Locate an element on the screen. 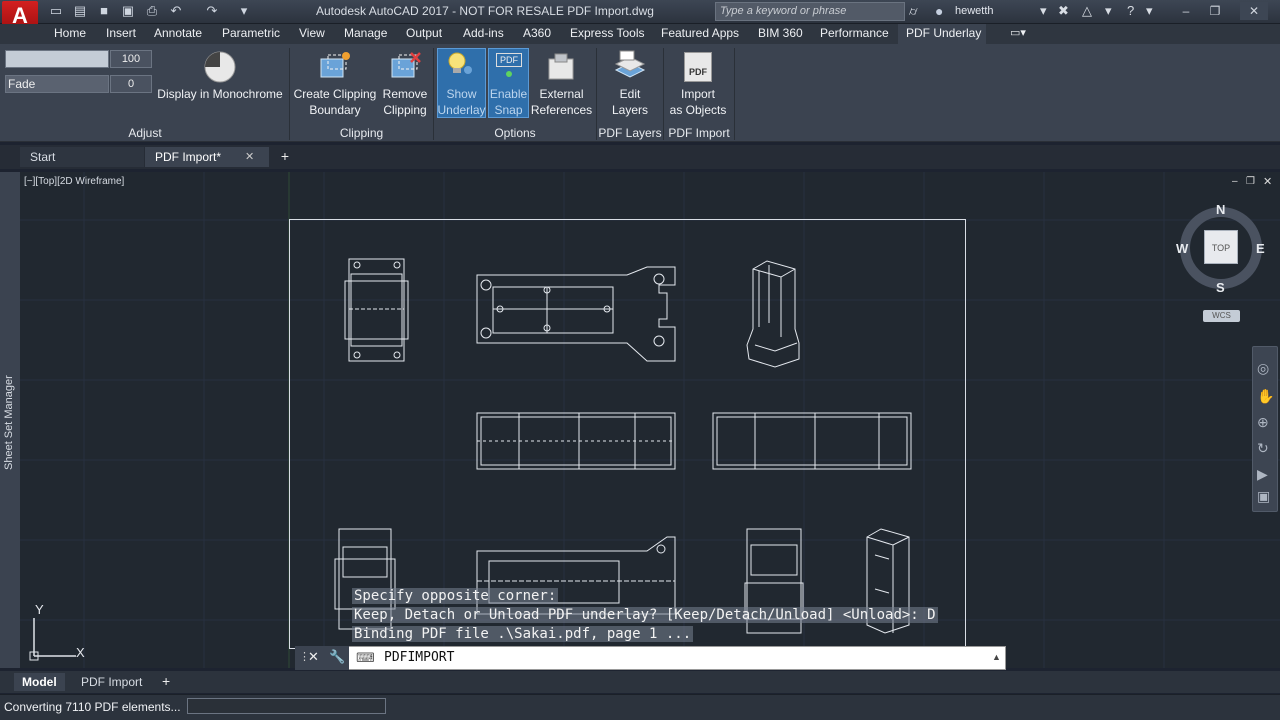 The height and width of the screenshot is (720, 1280). compass-west: W is located at coordinates (1182, 248).